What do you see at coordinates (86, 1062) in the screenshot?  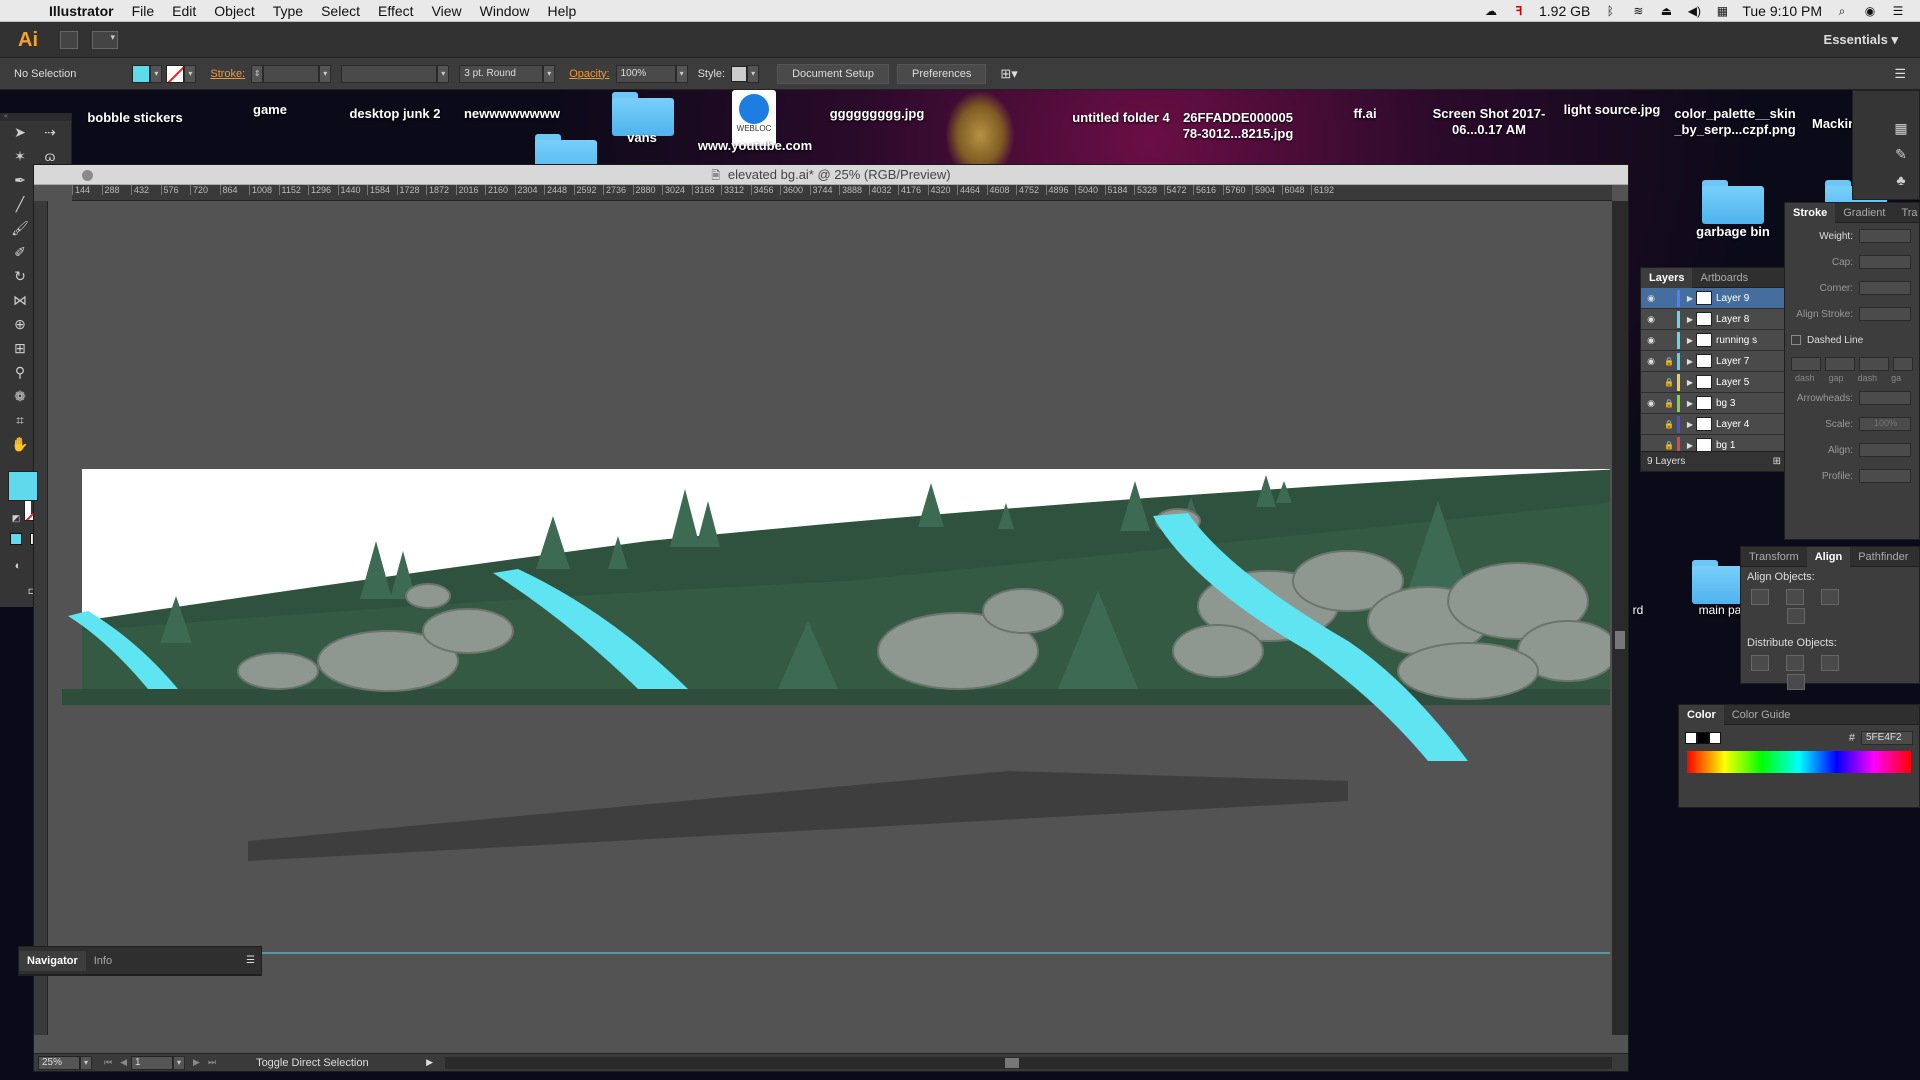 I see `zoom-dropdown: ▾` at bounding box center [86, 1062].